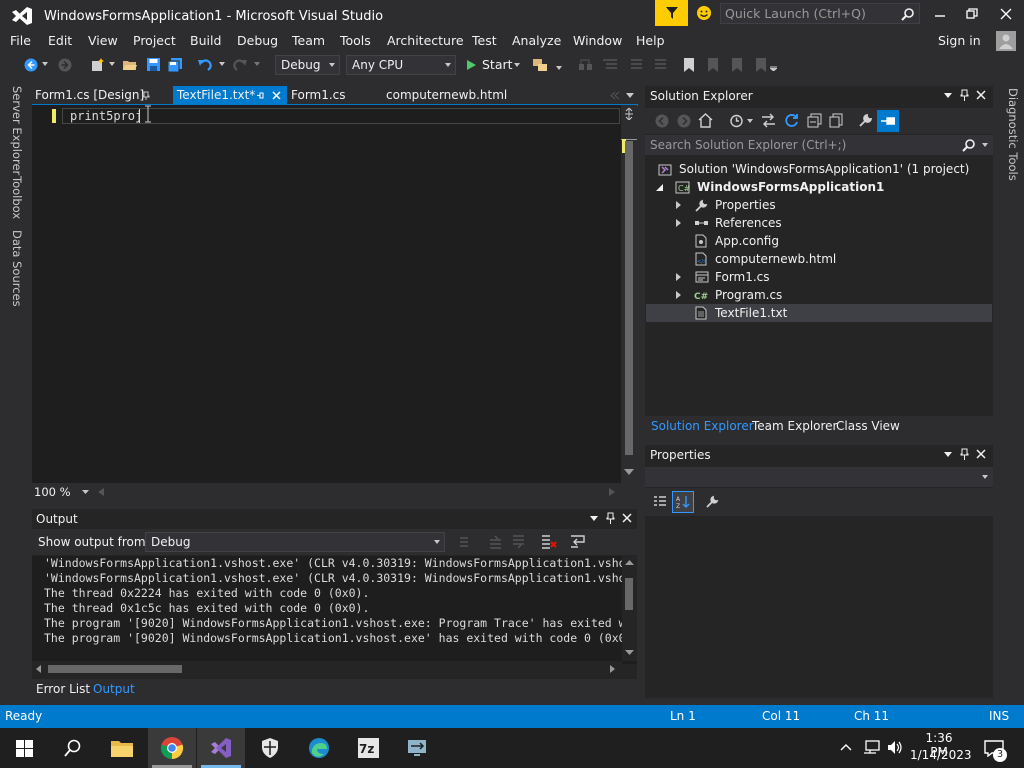 The image size is (1024, 768). I want to click on properties-object-select, so click(819, 477).